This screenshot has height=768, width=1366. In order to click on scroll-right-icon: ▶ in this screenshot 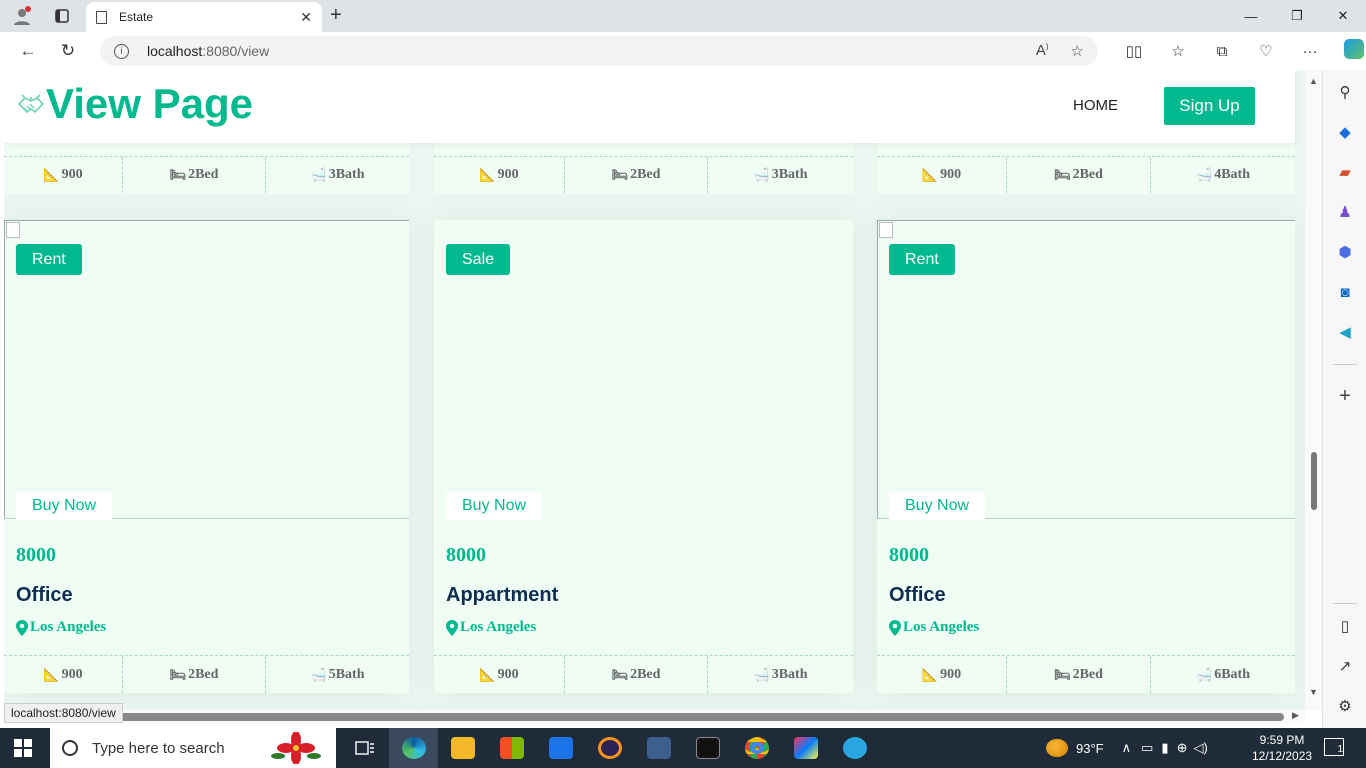, I will do `click(1295, 715)`.